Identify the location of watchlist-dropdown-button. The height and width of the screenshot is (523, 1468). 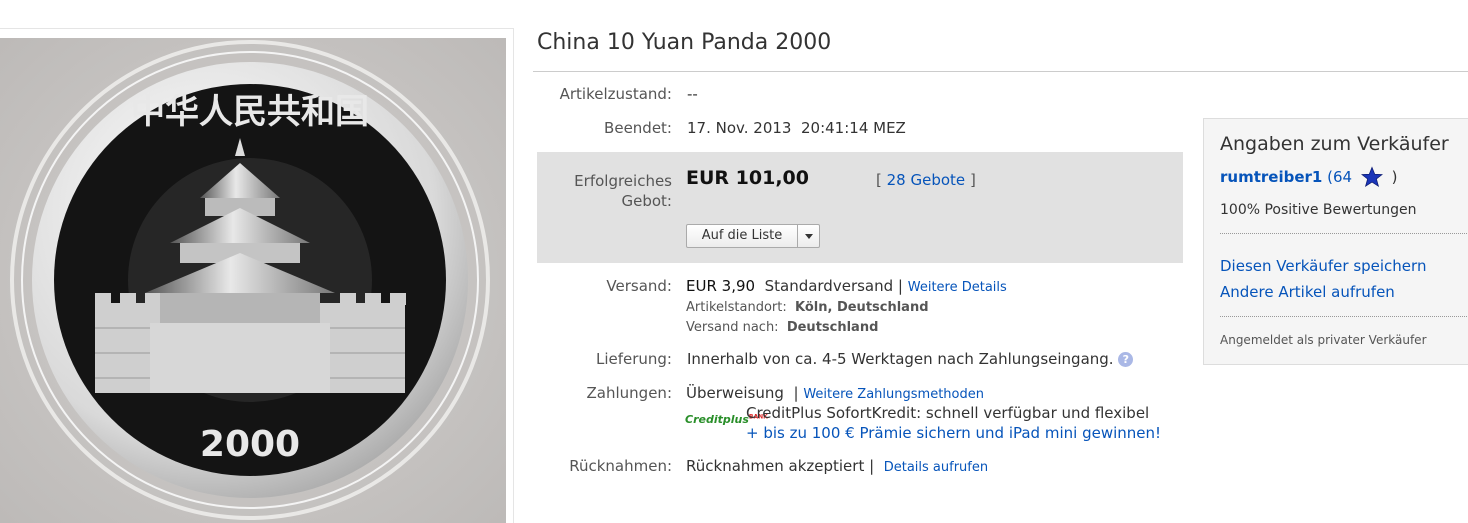
(808, 236).